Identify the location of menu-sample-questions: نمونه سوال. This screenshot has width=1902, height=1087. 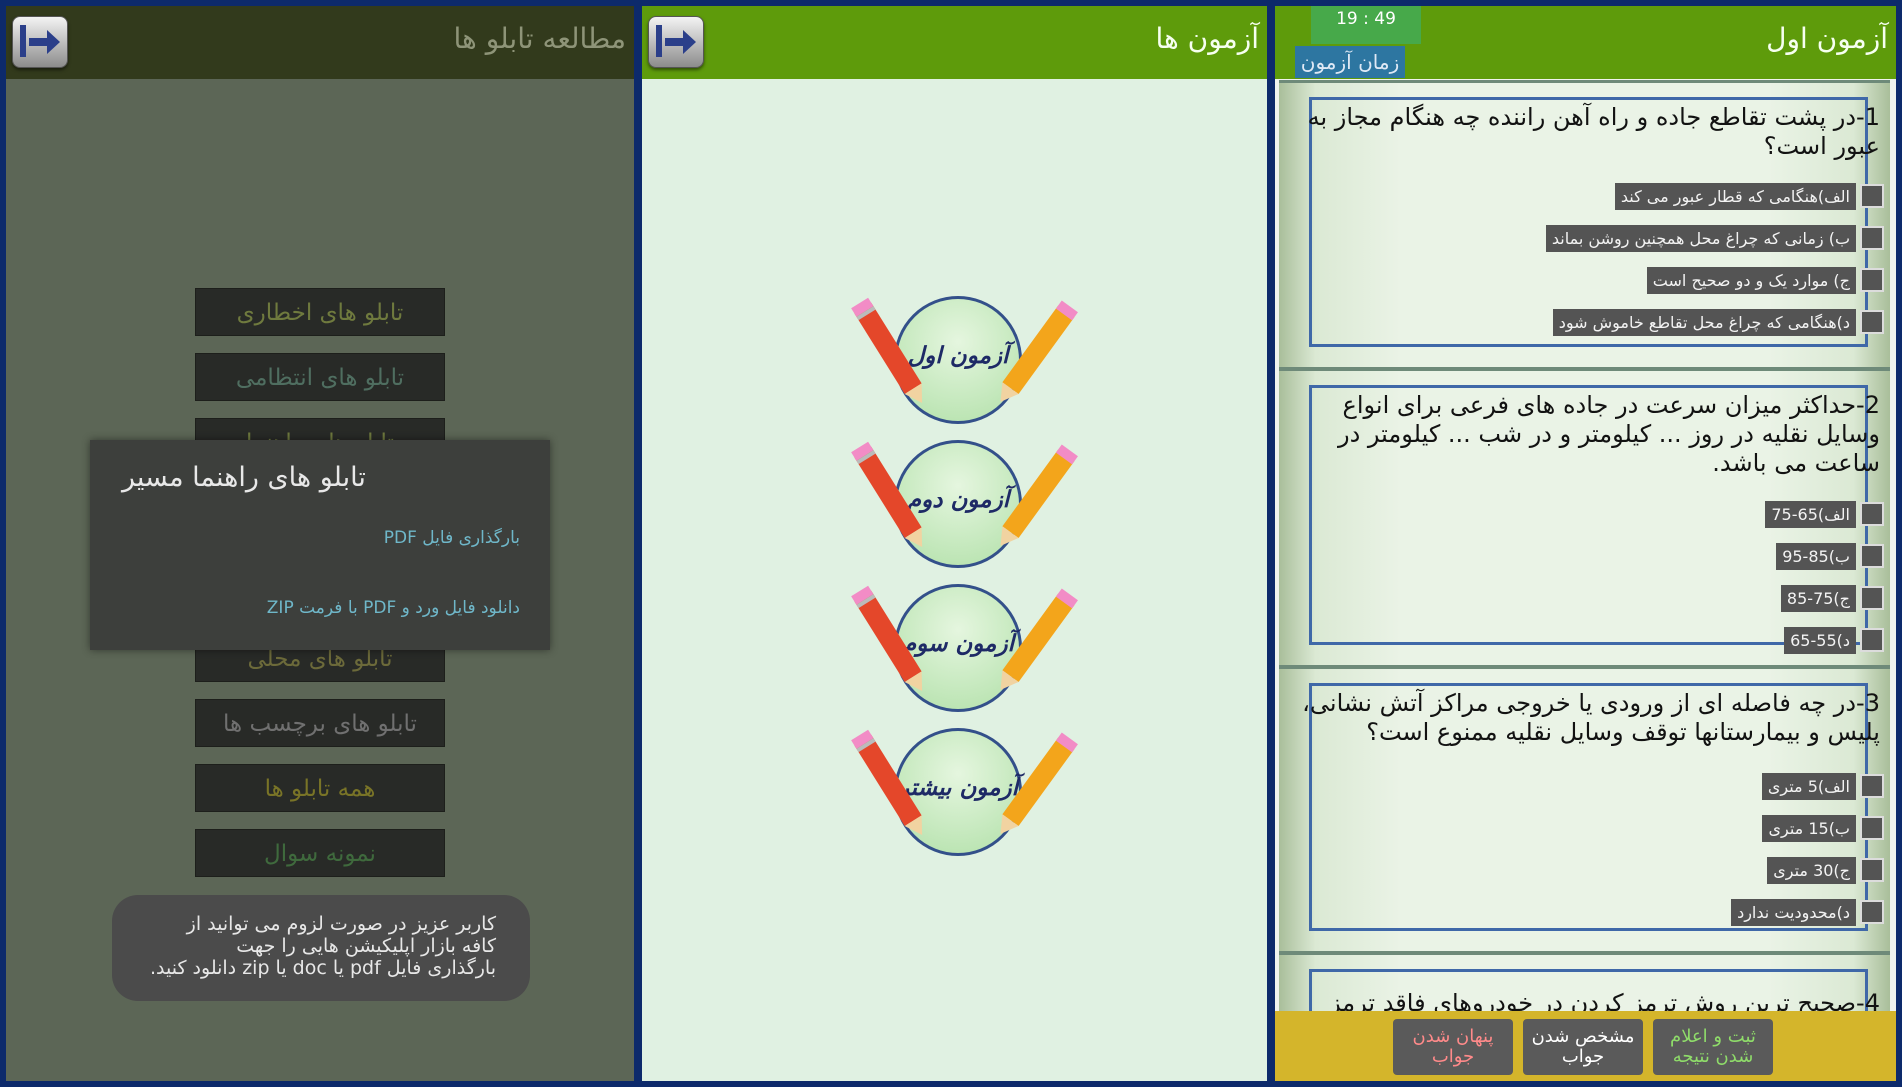
(320, 853).